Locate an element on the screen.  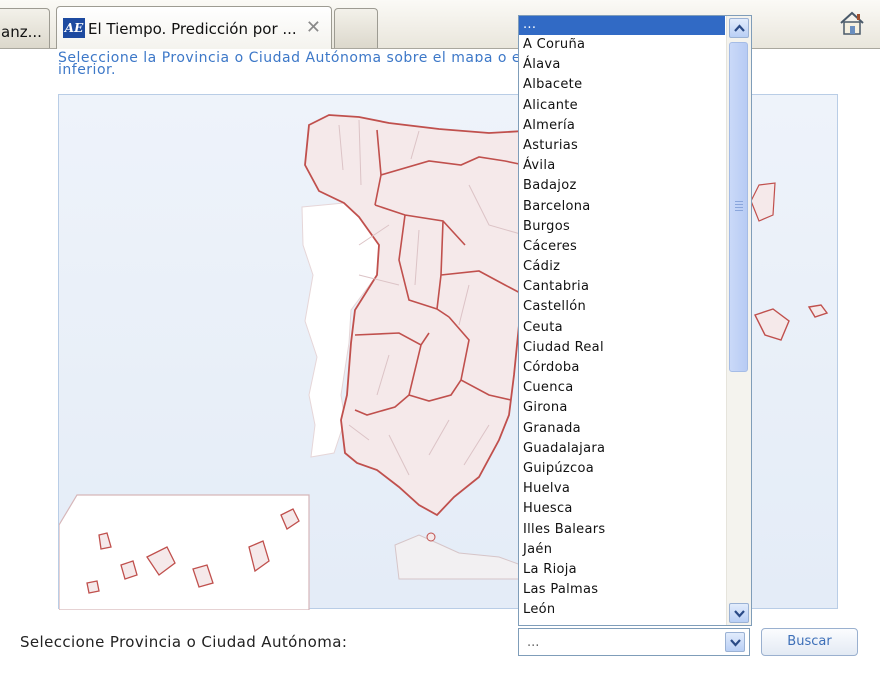
close-icon: ✕ is located at coordinates (313, 27).